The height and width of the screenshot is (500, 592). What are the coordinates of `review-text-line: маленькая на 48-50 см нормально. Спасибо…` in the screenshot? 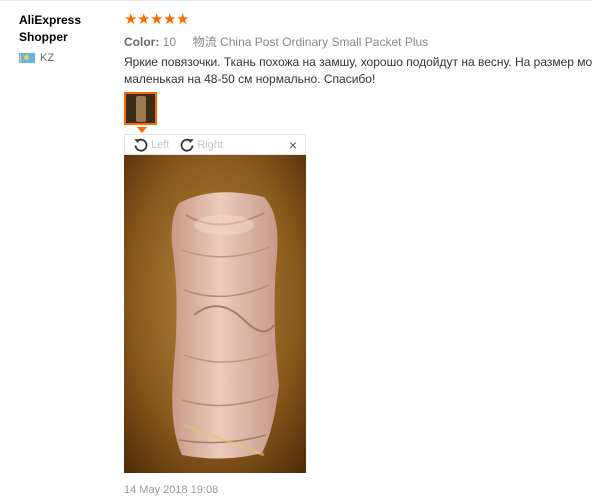 It's located at (250, 79).